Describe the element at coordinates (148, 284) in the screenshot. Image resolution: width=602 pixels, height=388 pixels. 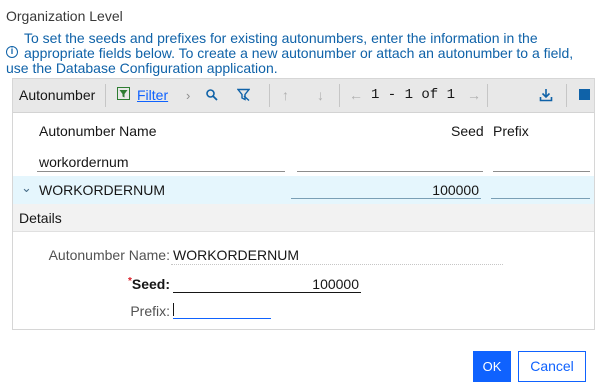
I see `seed-label: *Seed:` at that location.